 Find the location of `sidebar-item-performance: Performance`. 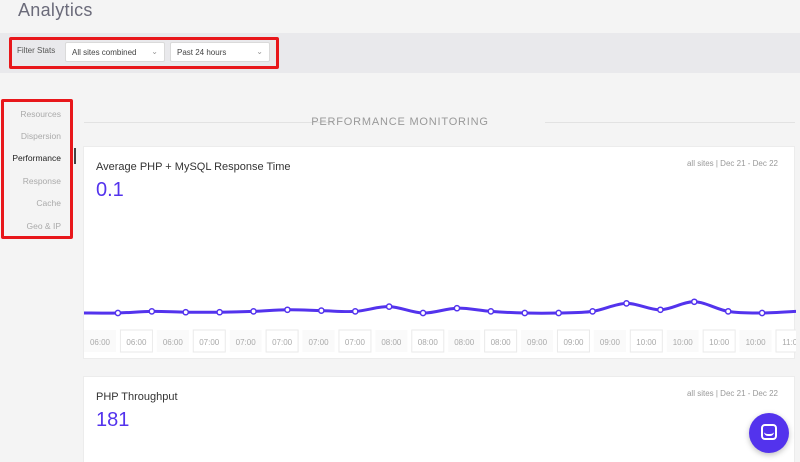

sidebar-item-performance: Performance is located at coordinates (36, 158).